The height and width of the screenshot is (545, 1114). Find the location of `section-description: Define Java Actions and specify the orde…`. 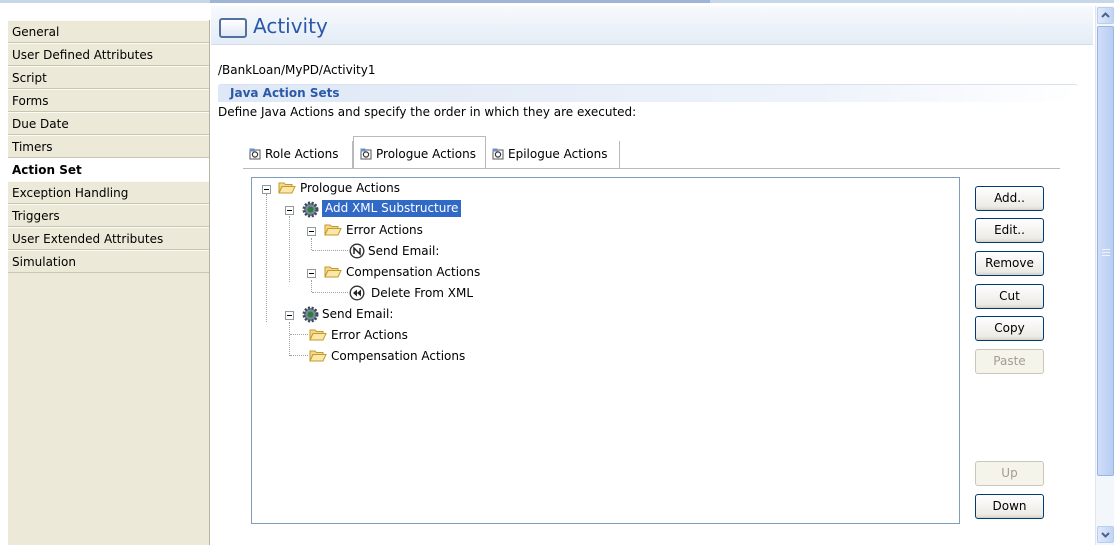

section-description: Define Java Actions and specify the orde… is located at coordinates (427, 112).